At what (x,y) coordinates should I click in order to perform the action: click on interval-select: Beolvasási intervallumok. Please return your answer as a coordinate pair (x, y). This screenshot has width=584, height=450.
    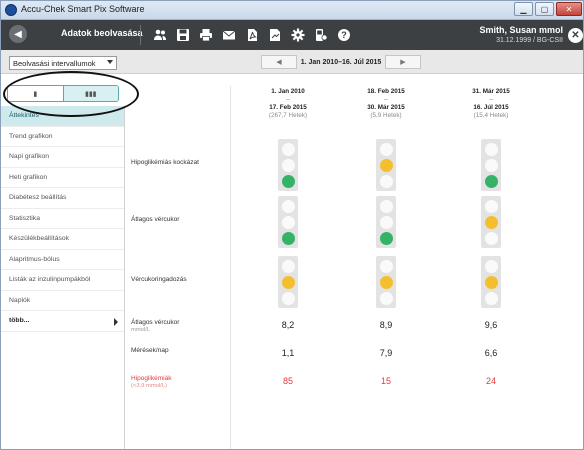
    Looking at the image, I should click on (63, 63).